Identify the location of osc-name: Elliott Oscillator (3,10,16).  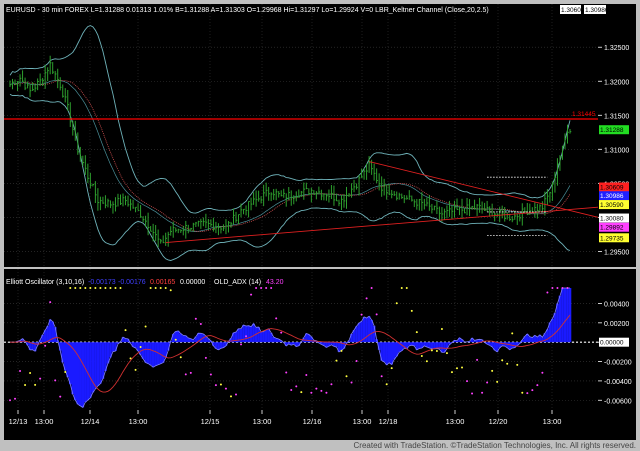
(45, 282).